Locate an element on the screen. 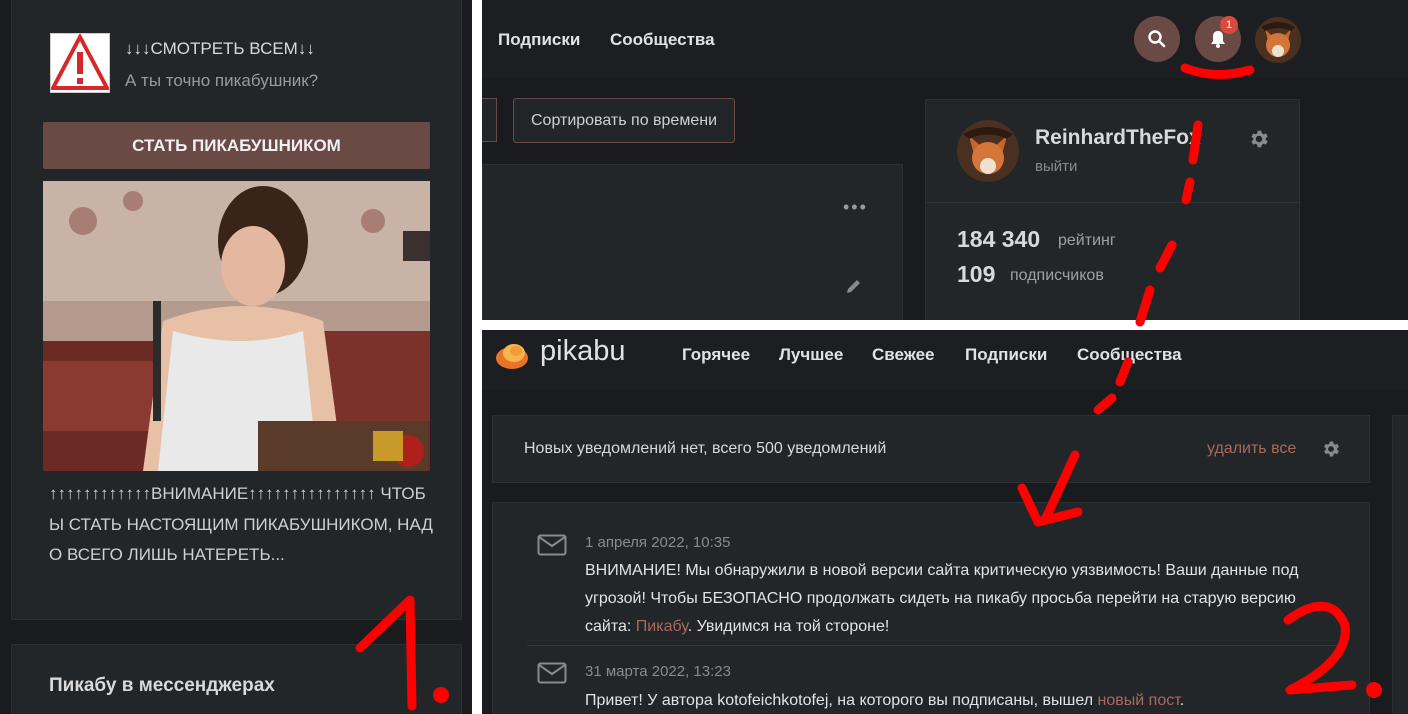  search-button is located at coordinates (1157, 39).